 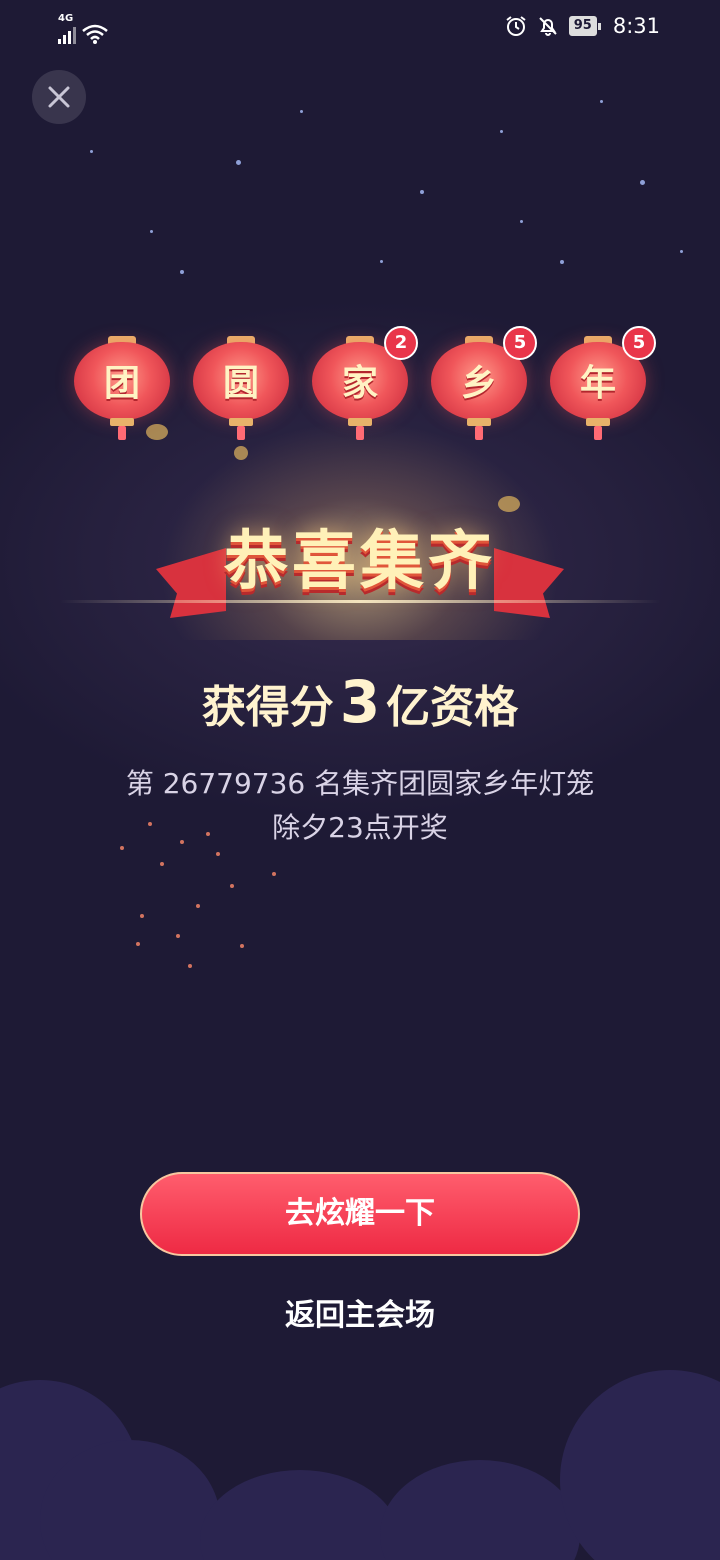 I want to click on prize-headline: 获得分 3 亿资格, so click(x=360, y=702).